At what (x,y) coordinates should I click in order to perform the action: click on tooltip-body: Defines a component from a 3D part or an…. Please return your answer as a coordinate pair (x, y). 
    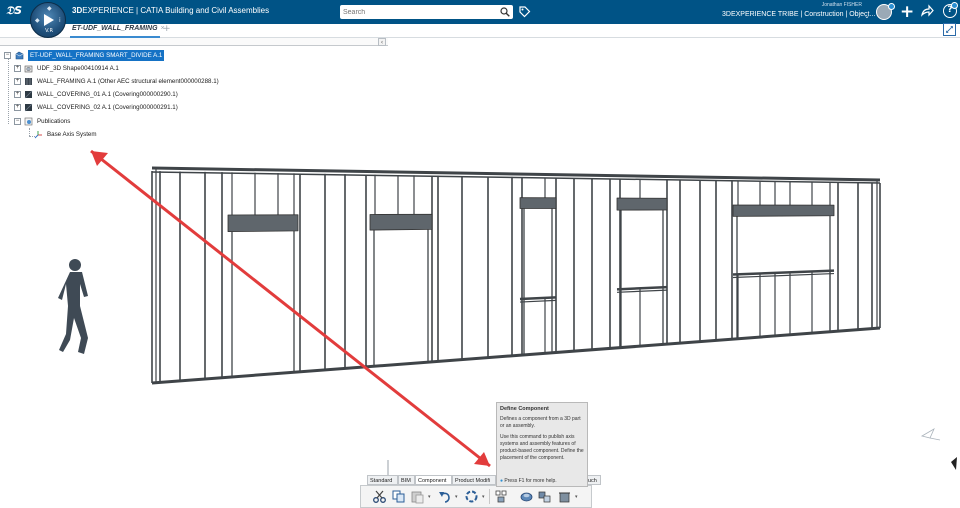
    Looking at the image, I should click on (543, 441).